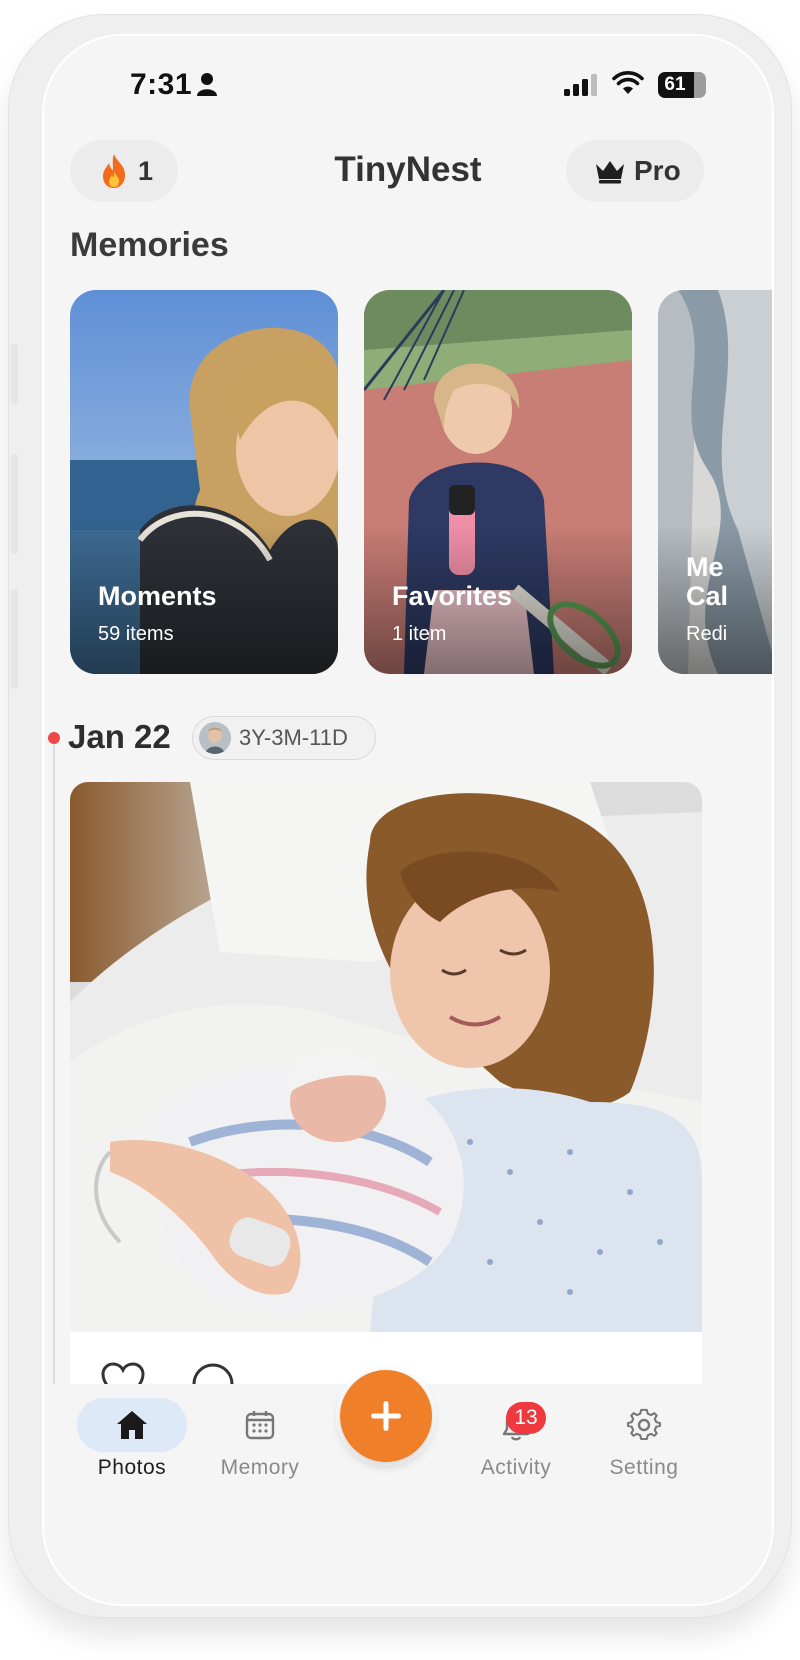 Image resolution: width=800 pixels, height=1660 pixels. Describe the element at coordinates (207, 84) in the screenshot. I see `person-icon` at that location.